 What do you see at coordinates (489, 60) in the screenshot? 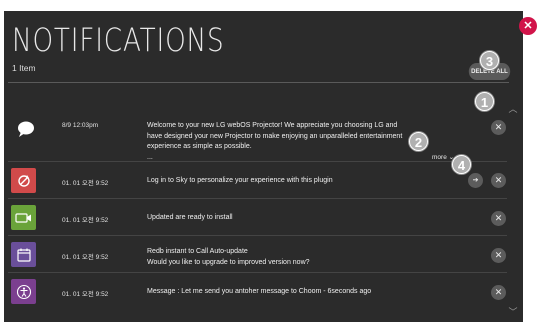
I see `callout-badge-3: 3` at bounding box center [489, 60].